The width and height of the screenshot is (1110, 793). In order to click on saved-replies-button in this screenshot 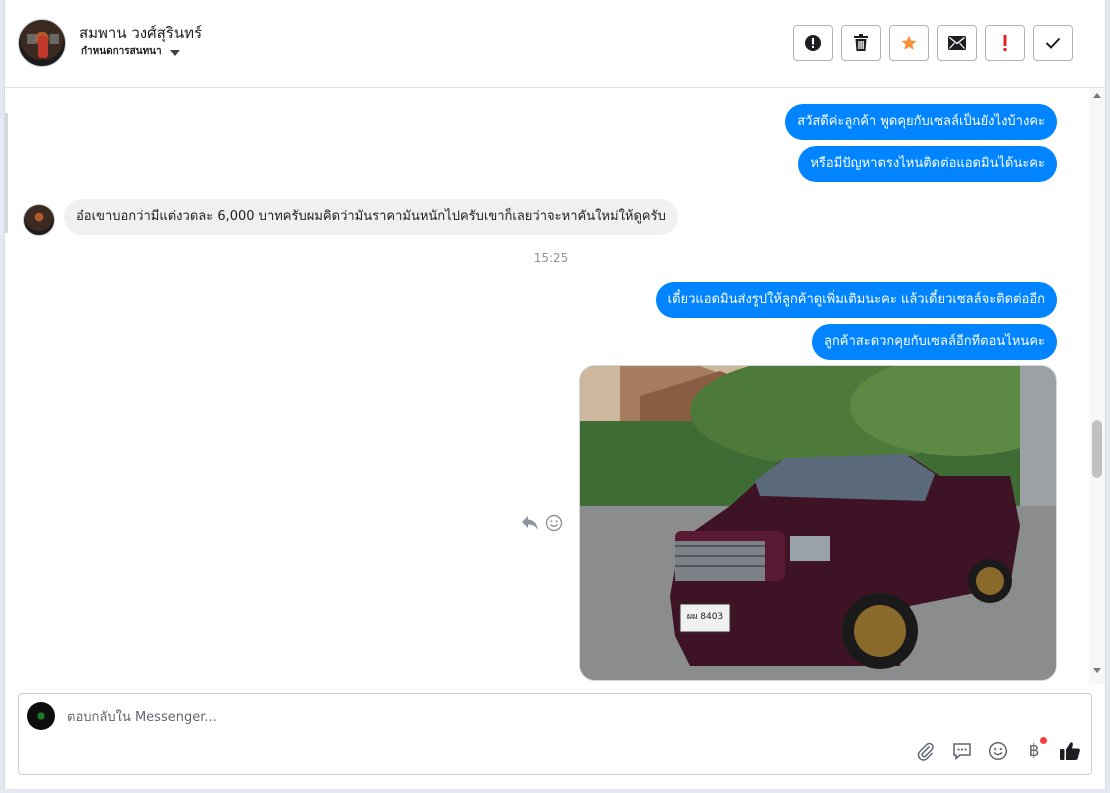, I will do `click(962, 751)`.